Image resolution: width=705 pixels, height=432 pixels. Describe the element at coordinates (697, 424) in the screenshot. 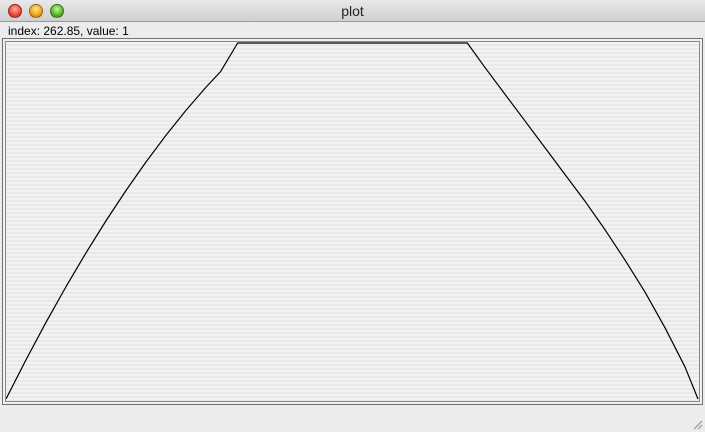

I see `resize-grip-icon` at that location.